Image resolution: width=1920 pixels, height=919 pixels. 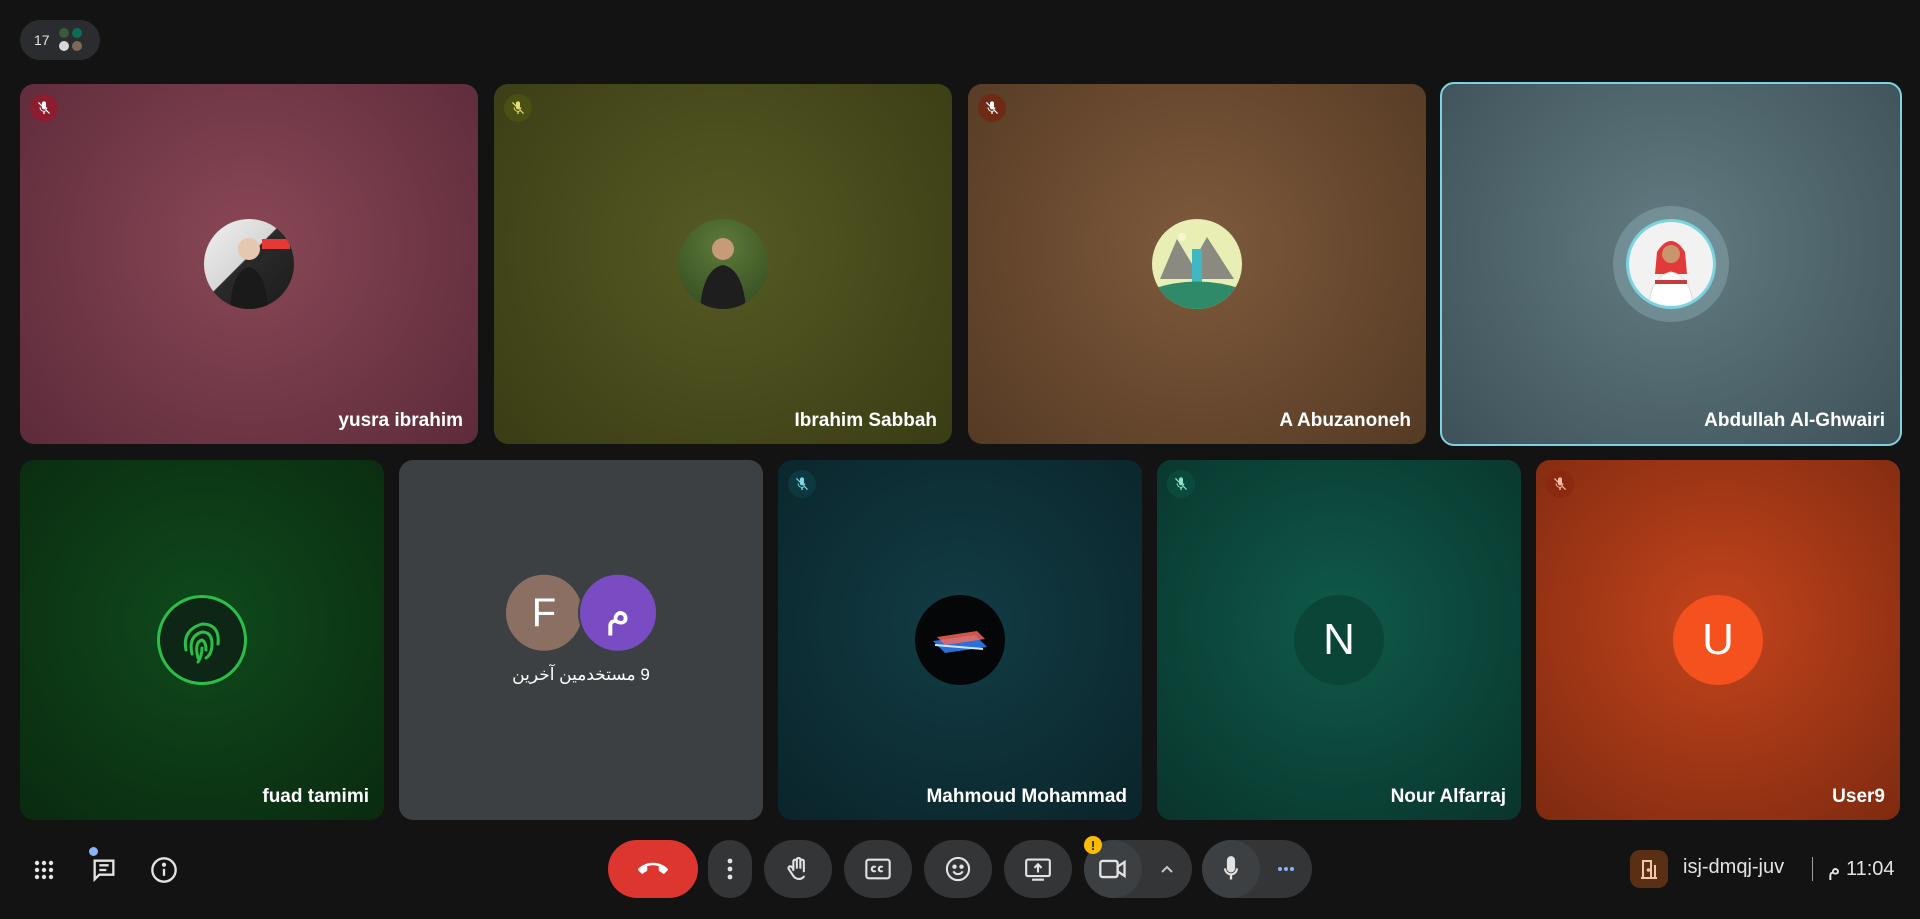 I want to click on participant-avatar: N, so click(x=1339, y=640).